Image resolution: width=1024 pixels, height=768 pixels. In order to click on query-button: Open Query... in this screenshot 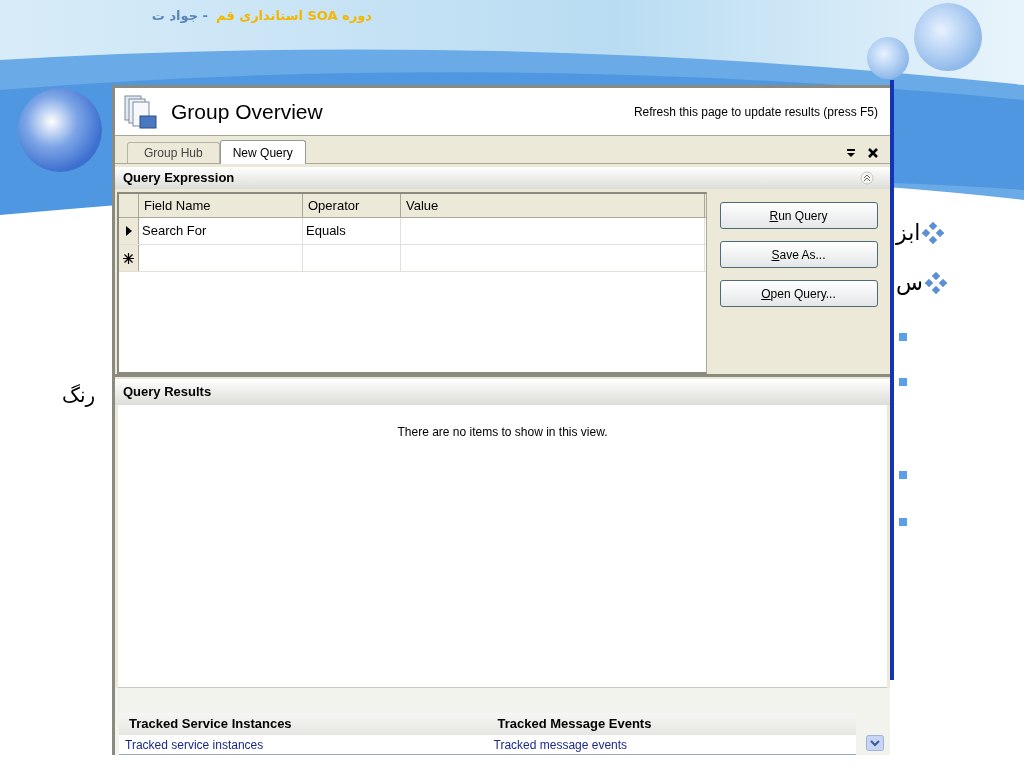, I will do `click(798, 293)`.